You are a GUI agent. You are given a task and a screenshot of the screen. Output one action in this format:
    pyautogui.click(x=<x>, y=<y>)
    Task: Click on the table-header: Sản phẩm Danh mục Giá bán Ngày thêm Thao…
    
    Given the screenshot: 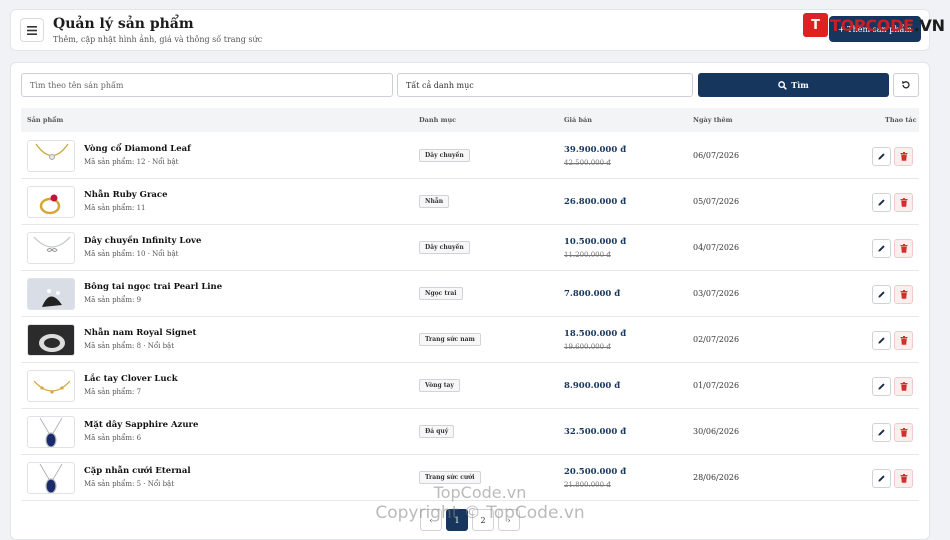 What is the action you would take?
    pyautogui.click(x=470, y=120)
    